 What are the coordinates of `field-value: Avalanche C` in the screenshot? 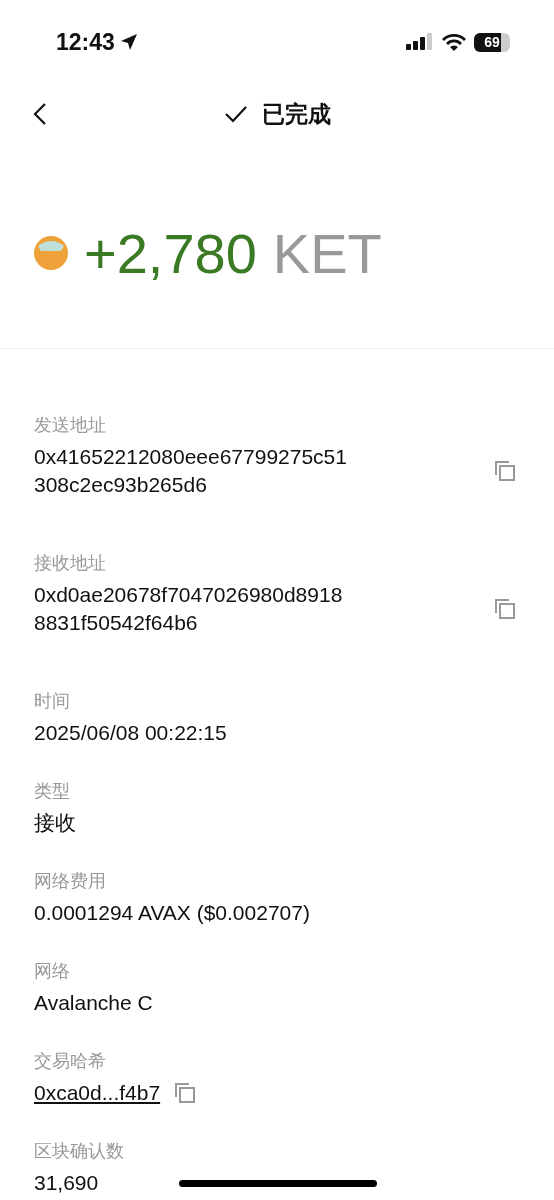 It's located at (93, 1003).